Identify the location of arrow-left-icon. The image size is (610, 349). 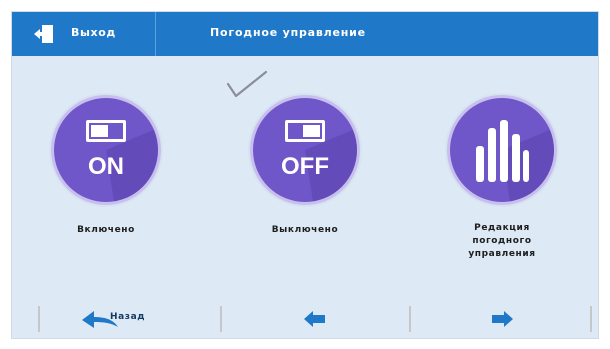
(314, 319).